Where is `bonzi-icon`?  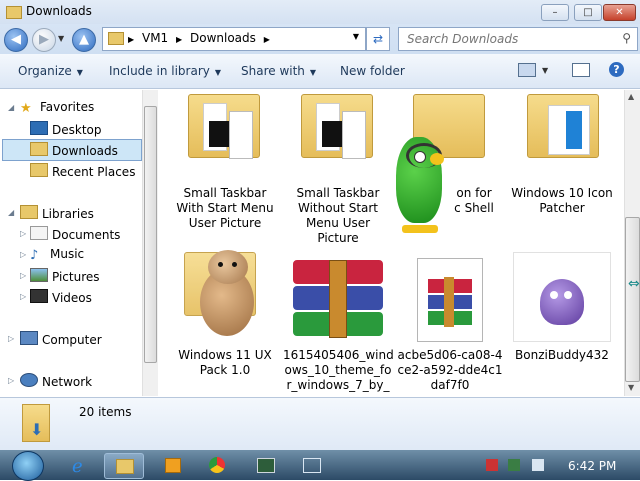 bonzi-icon is located at coordinates (562, 297).